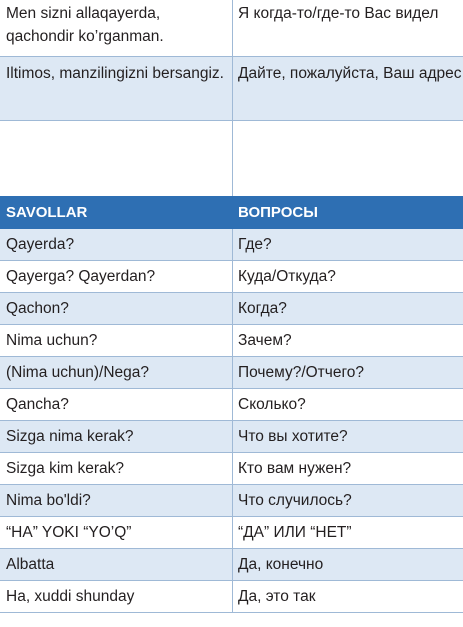 The height and width of the screenshot is (627, 463). I want to click on question-ru: Где?, so click(255, 244).